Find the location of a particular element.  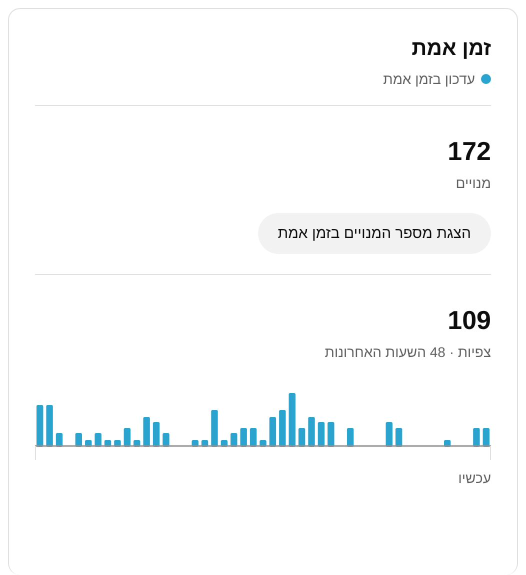

views-label: צפיות · 48 השעות האחרונות is located at coordinates (407, 352).